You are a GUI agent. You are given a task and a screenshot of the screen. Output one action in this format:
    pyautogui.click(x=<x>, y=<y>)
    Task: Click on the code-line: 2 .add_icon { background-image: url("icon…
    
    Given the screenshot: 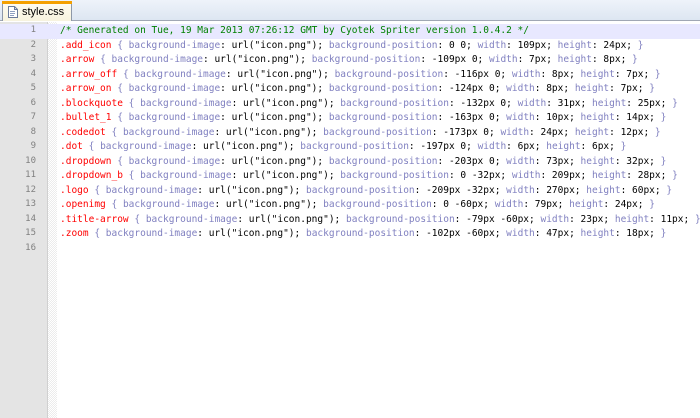 What is the action you would take?
    pyautogui.click(x=350, y=46)
    